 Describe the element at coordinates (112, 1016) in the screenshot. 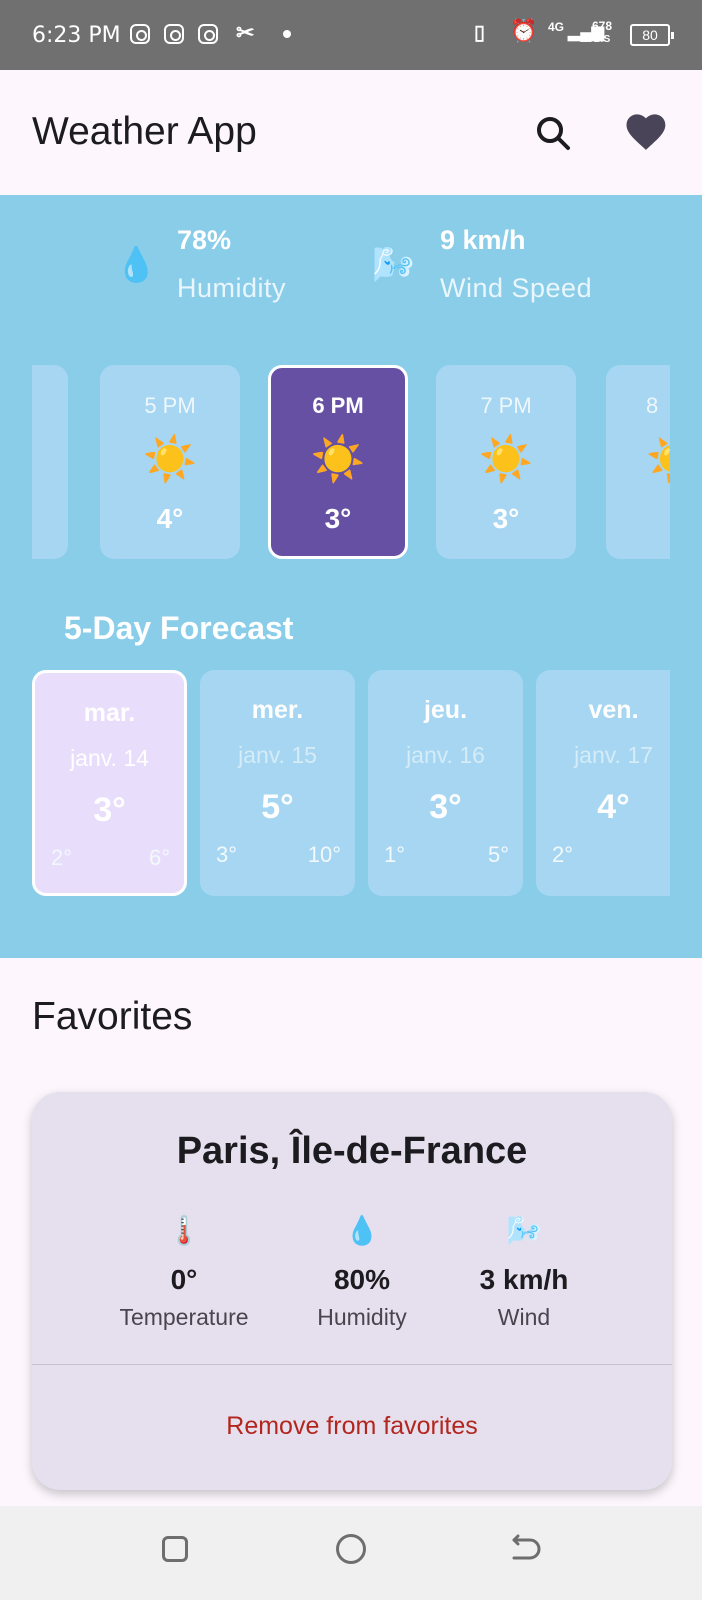

I see `favorites-heading: Favorites` at that location.